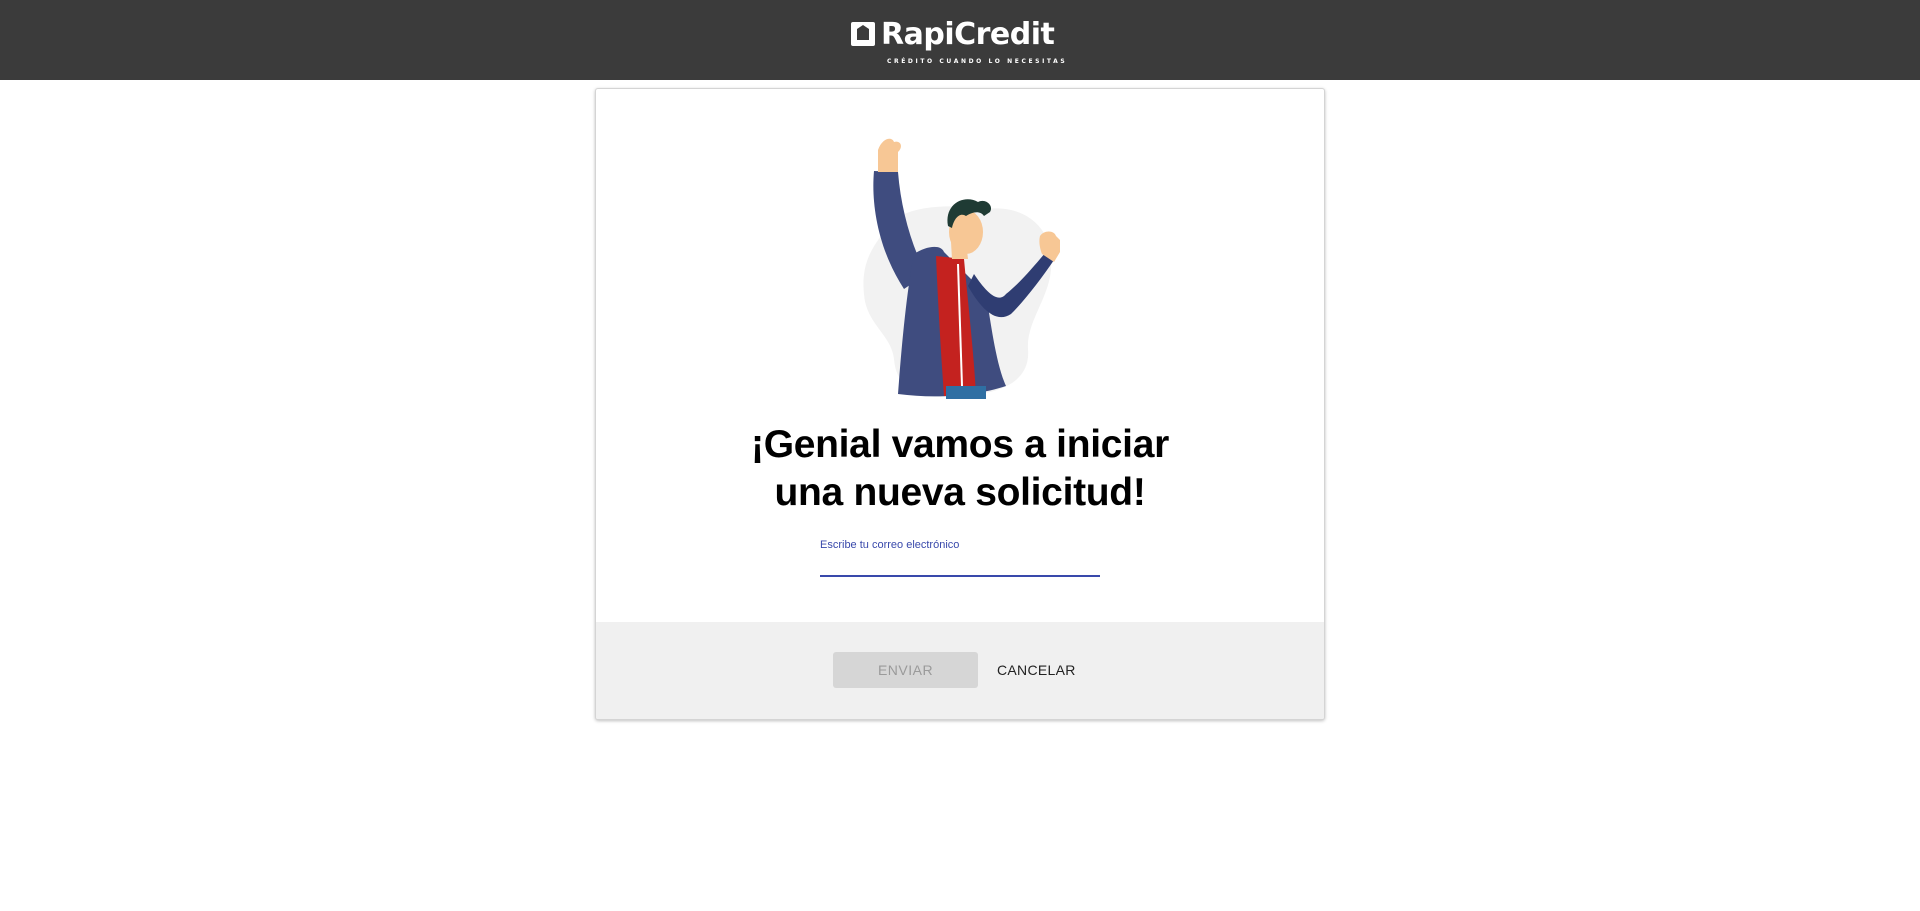 This screenshot has height=911, width=1920. I want to click on email-input, so click(960, 565).